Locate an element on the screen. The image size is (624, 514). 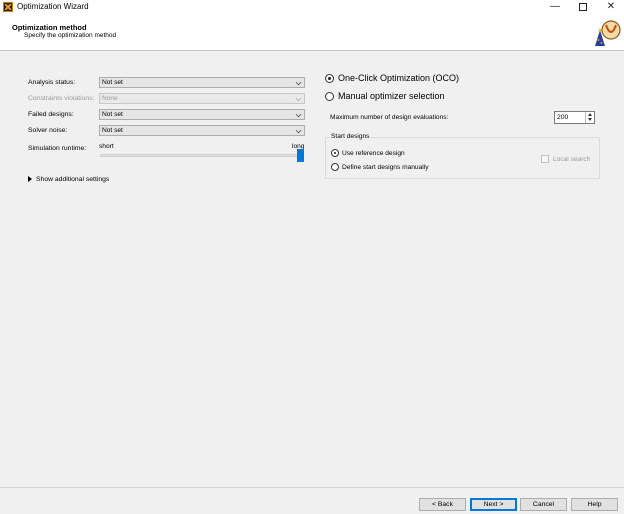
footer-divider is located at coordinates (312, 487).